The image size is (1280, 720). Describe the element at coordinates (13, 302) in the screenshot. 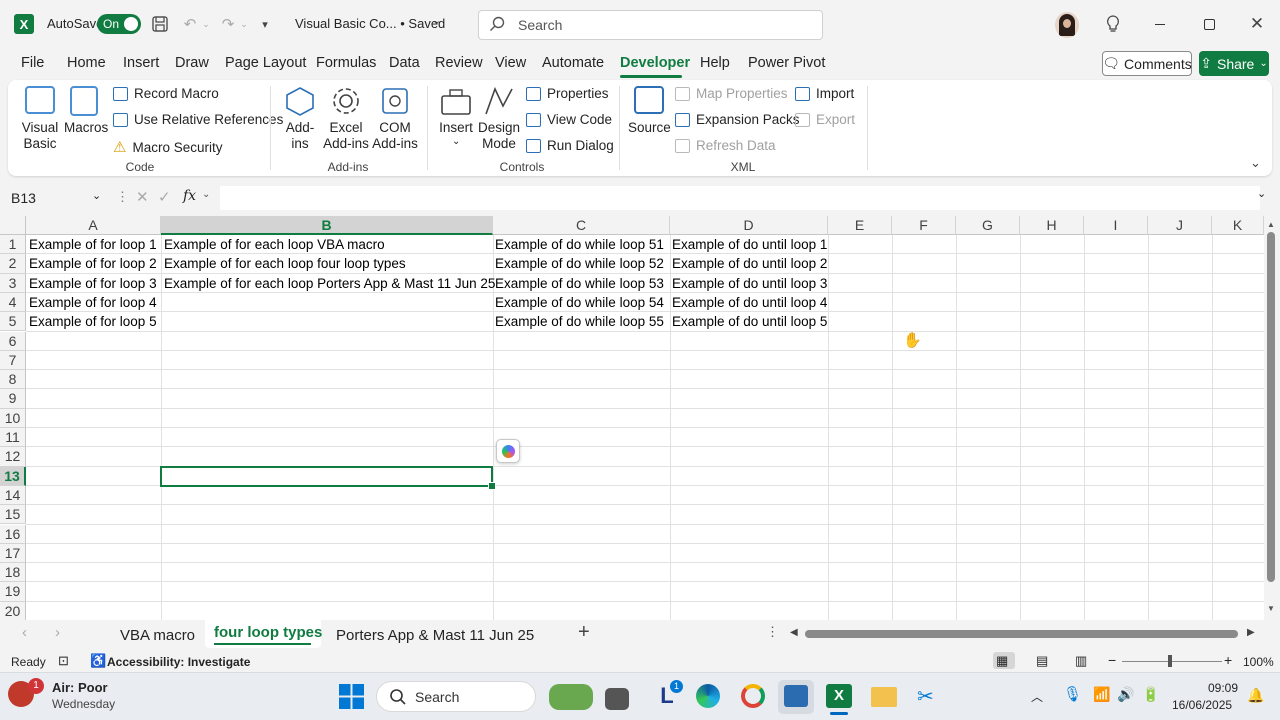

I see `row-header-4: 4` at that location.